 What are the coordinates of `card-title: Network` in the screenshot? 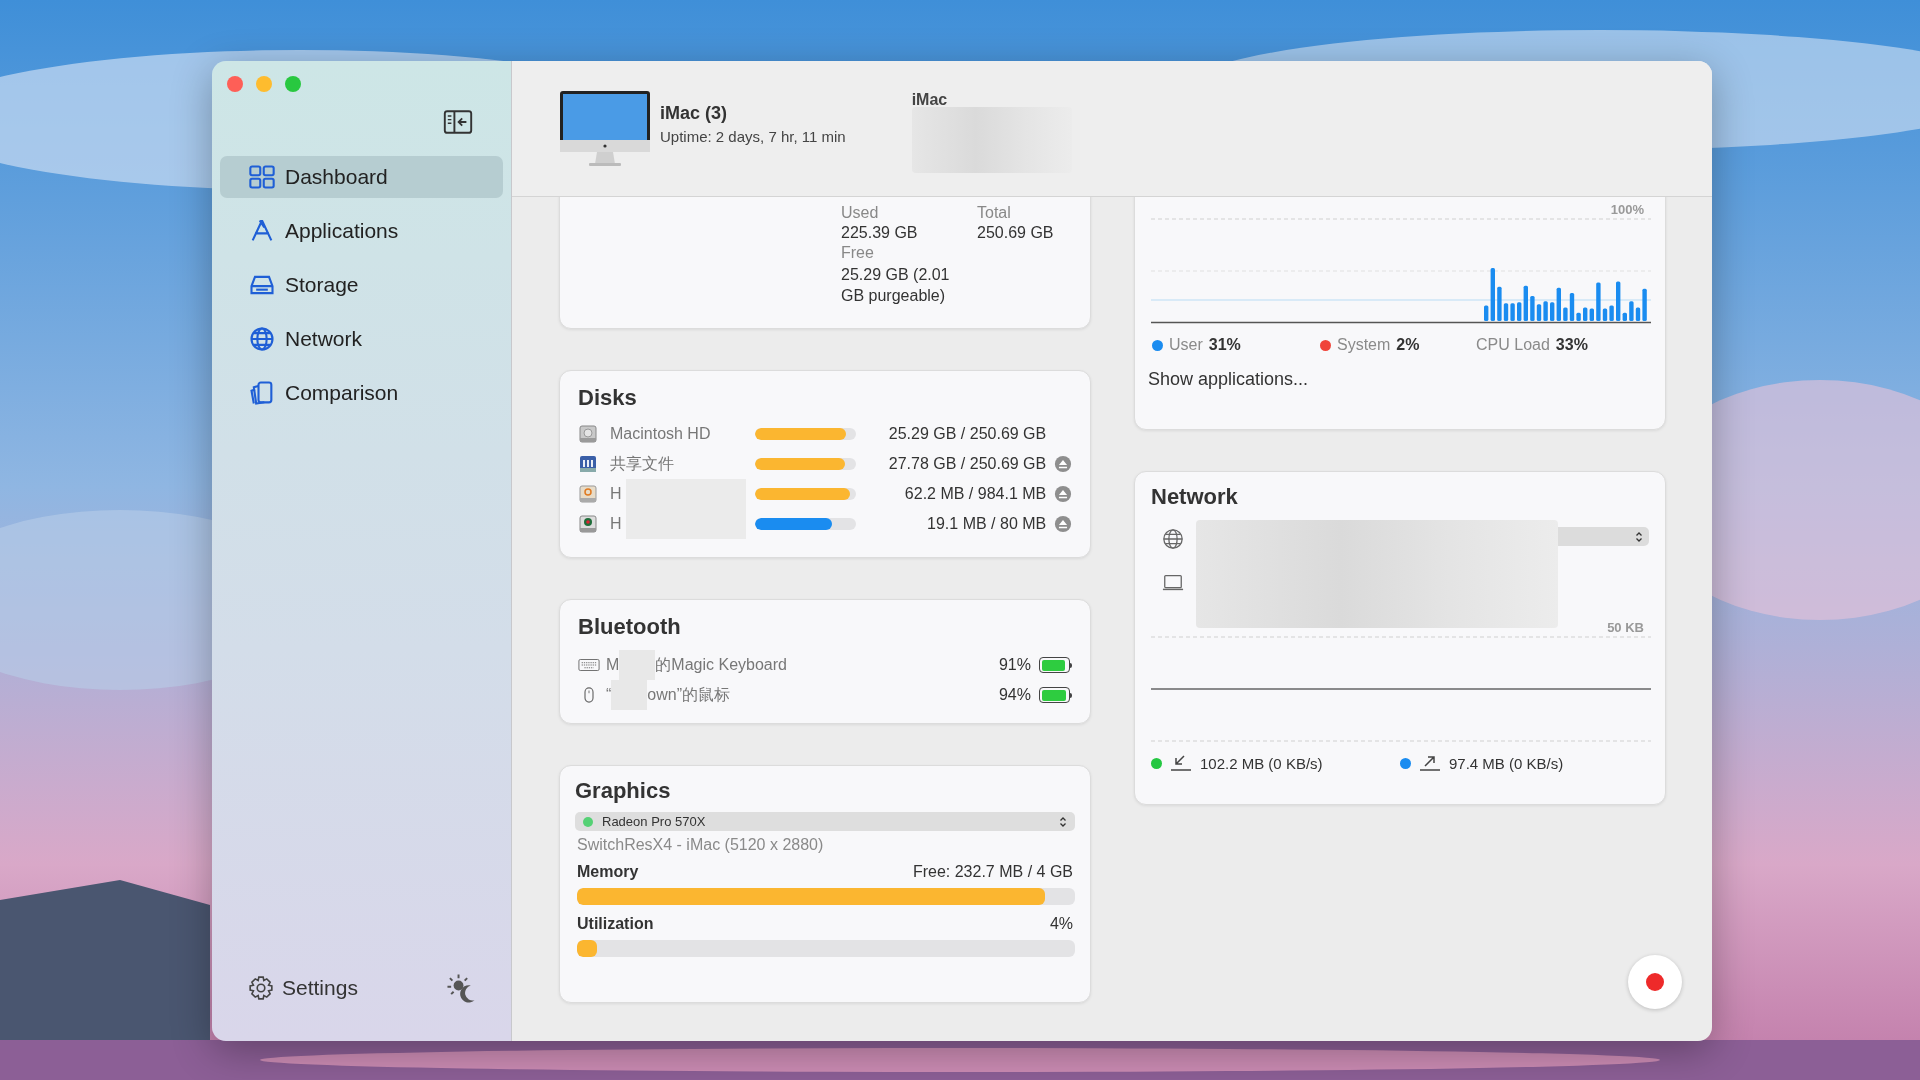 It's located at (1195, 497).